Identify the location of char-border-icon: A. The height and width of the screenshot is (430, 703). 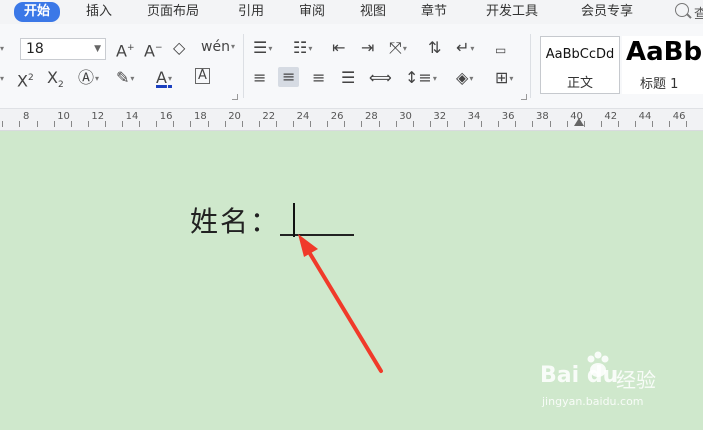
(202, 76).